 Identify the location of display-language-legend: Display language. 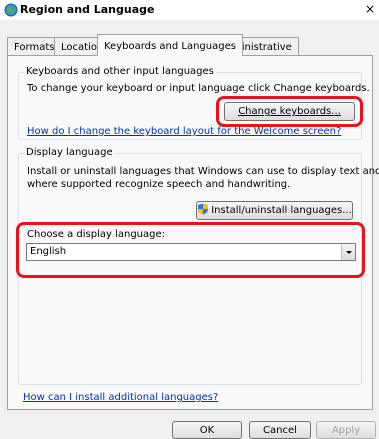
(69, 152).